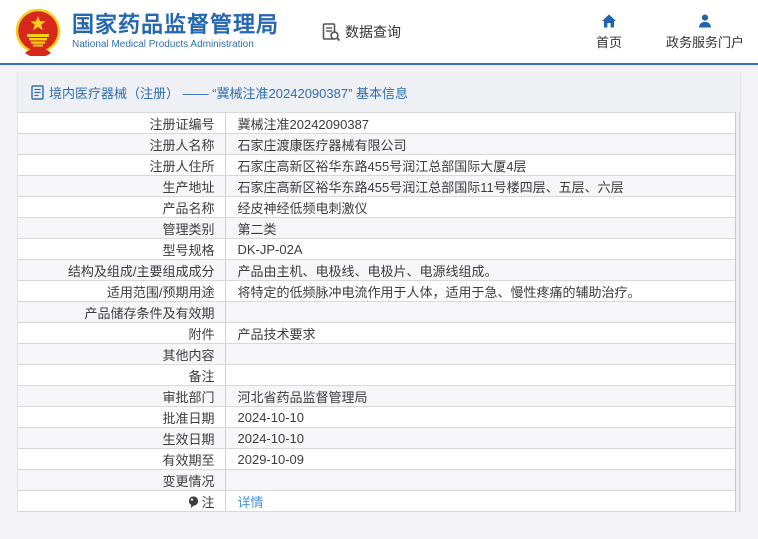 Image resolution: width=758 pixels, height=539 pixels. I want to click on row-value: 石家庄高新区裕华东路455号润江总部国际大厦4层, so click(482, 165).